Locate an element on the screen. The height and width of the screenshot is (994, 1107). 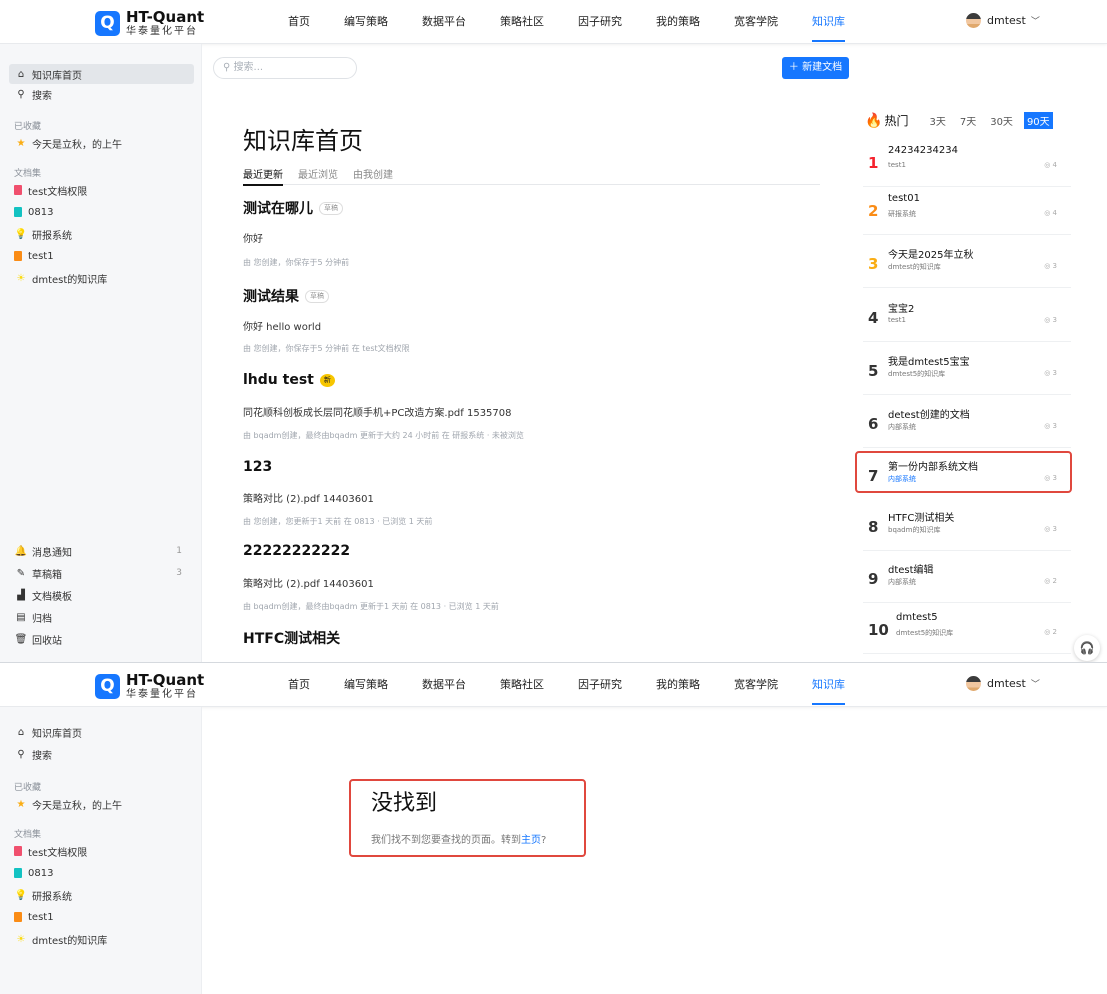
new-badge: 新 is located at coordinates (327, 380).